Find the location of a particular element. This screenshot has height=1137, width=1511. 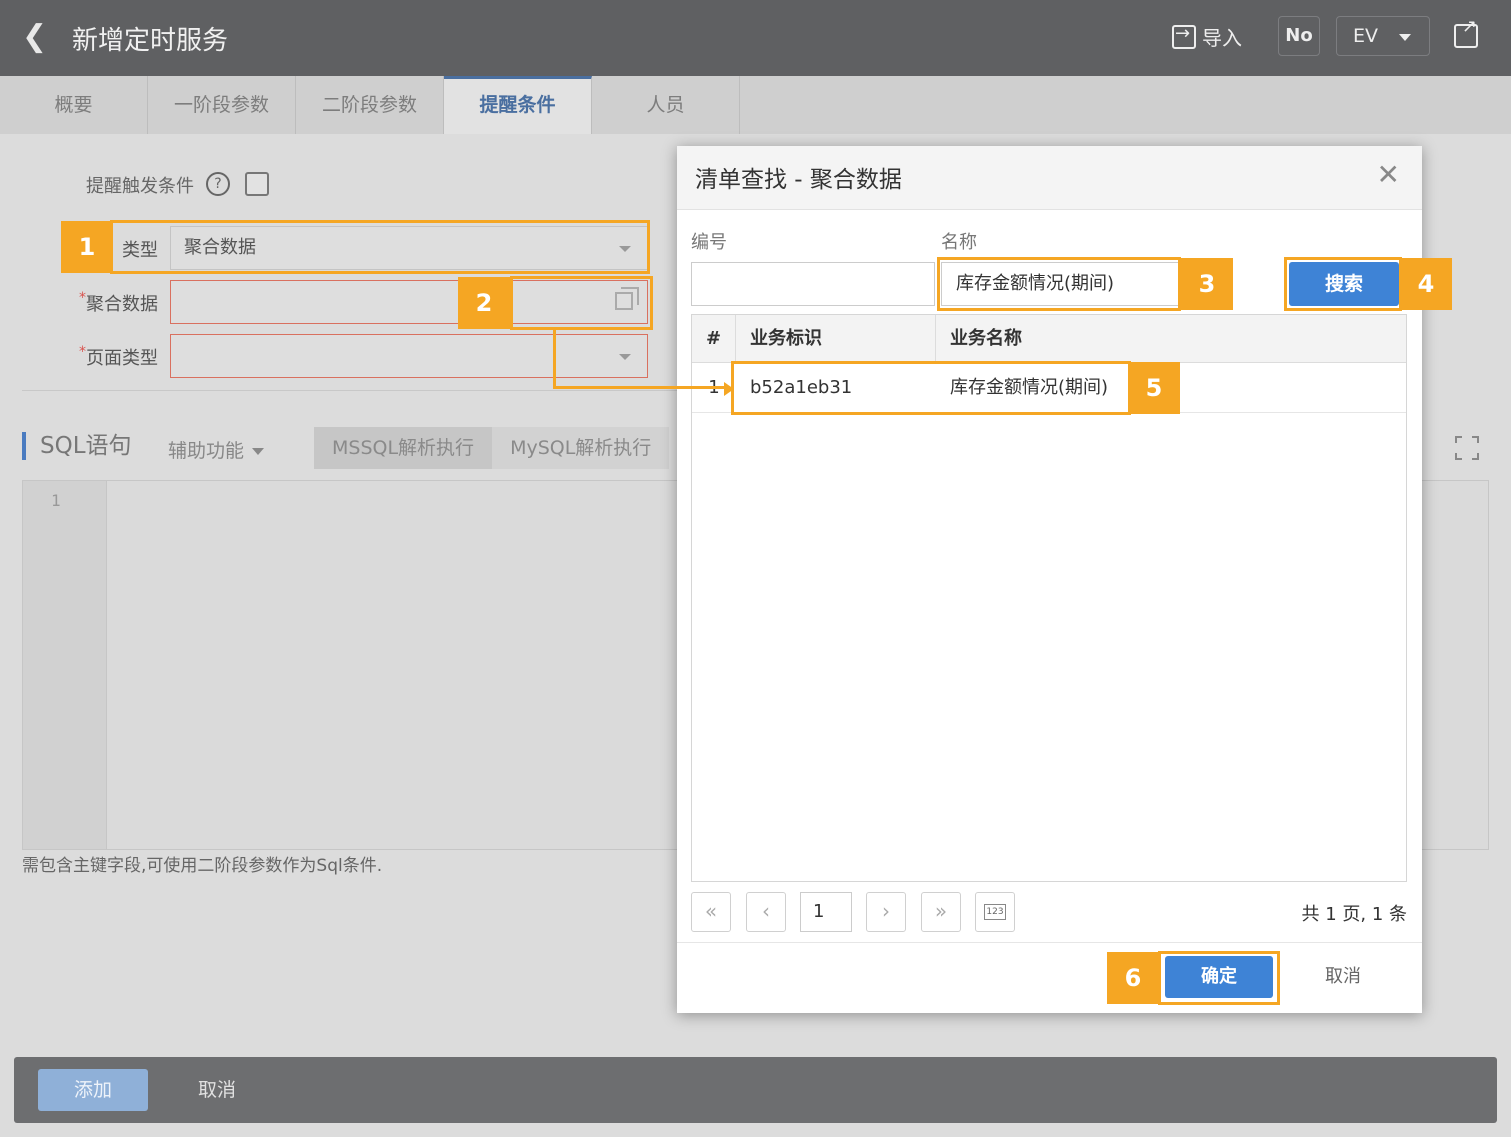

import-button: 导入 is located at coordinates (1207, 36).